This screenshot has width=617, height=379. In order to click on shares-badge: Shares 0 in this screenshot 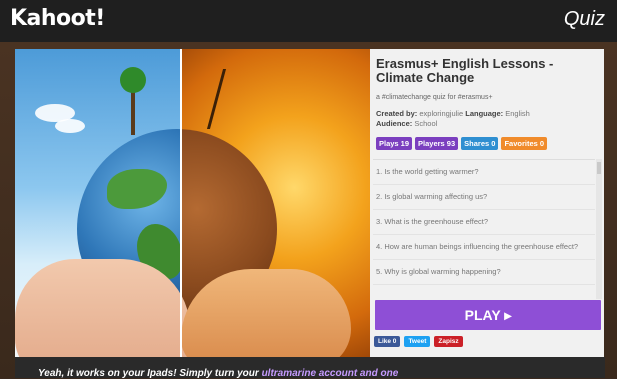, I will do `click(480, 143)`.